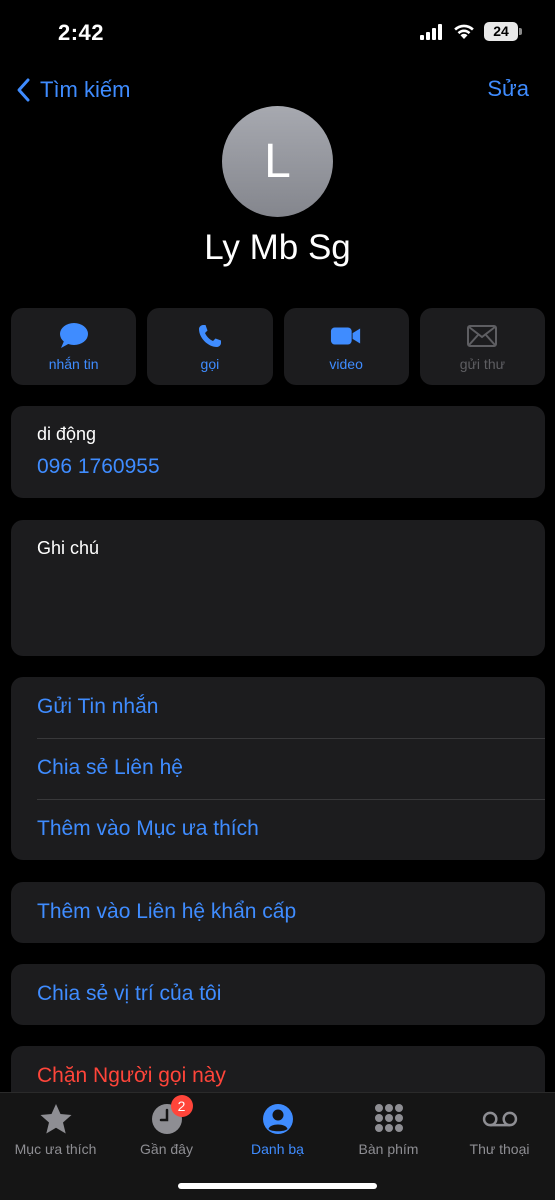 The image size is (555, 1200). I want to click on cellular-signal-icon, so click(431, 32).